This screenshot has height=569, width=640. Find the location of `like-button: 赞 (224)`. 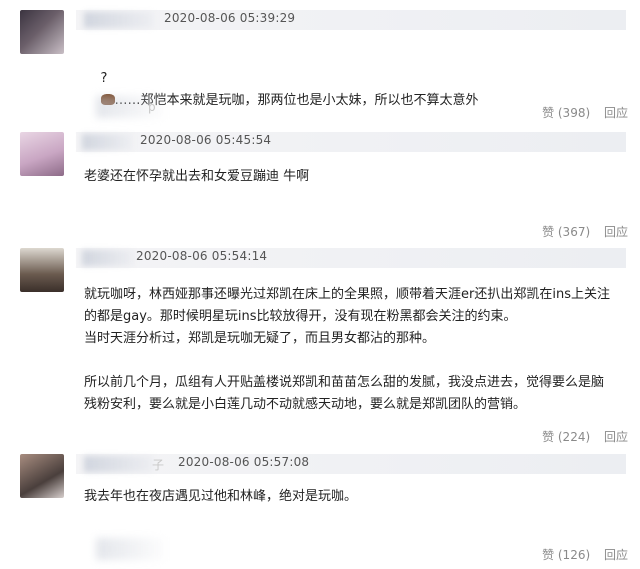

like-button: 赞 (224) is located at coordinates (566, 437).